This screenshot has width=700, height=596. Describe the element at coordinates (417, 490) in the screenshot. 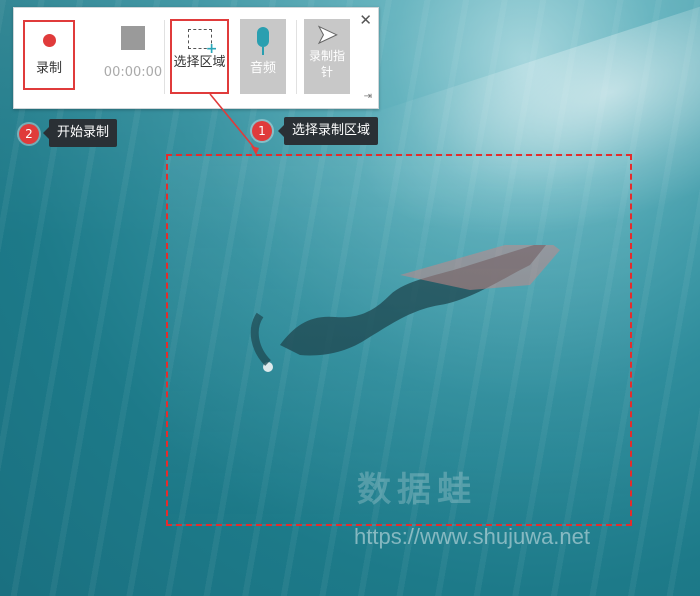

I see `watermark-name: 数据蛙` at that location.